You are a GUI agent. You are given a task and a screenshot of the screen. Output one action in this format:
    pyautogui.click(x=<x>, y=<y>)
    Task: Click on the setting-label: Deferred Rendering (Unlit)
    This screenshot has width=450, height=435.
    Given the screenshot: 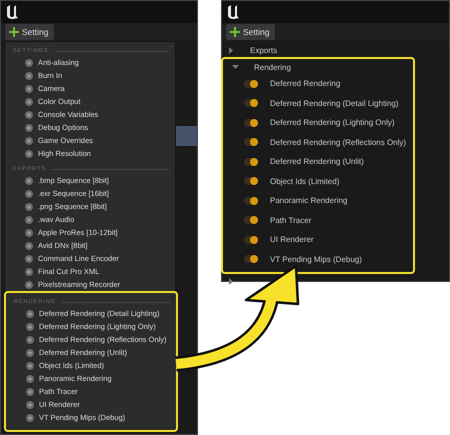 What is the action you would take?
    pyautogui.click(x=317, y=161)
    